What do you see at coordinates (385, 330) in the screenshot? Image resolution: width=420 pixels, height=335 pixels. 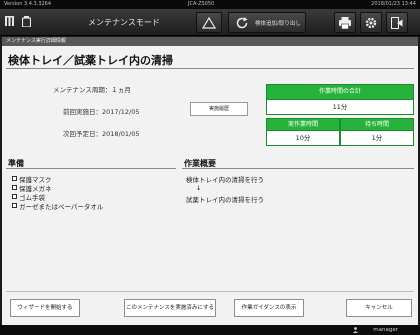 I see `user-name: manager` at bounding box center [385, 330].